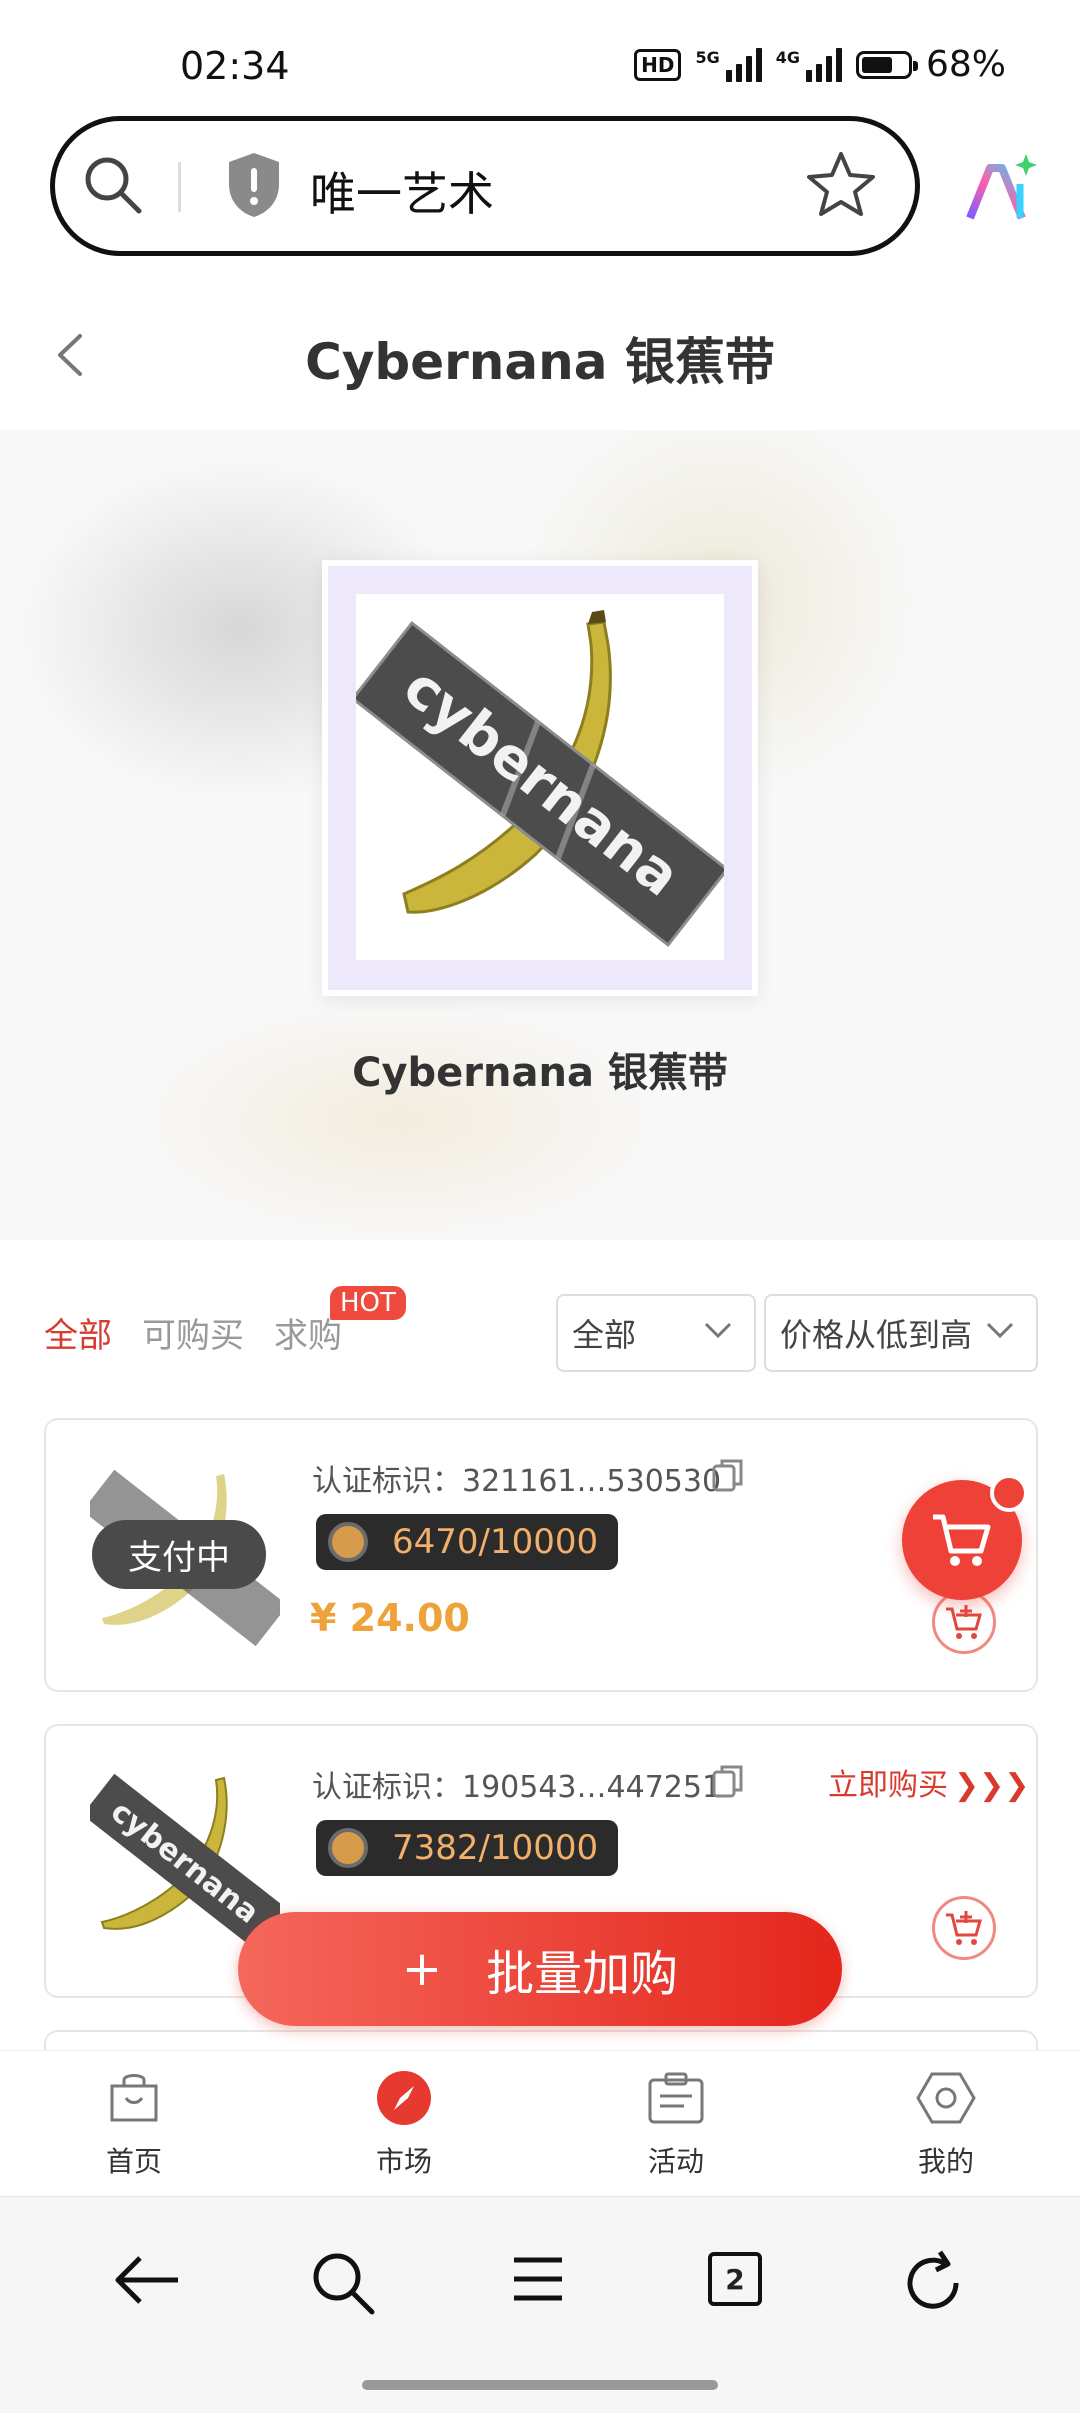  Describe the element at coordinates (809, 64) in the screenshot. I see `signal-4g-icon: 4G` at that location.